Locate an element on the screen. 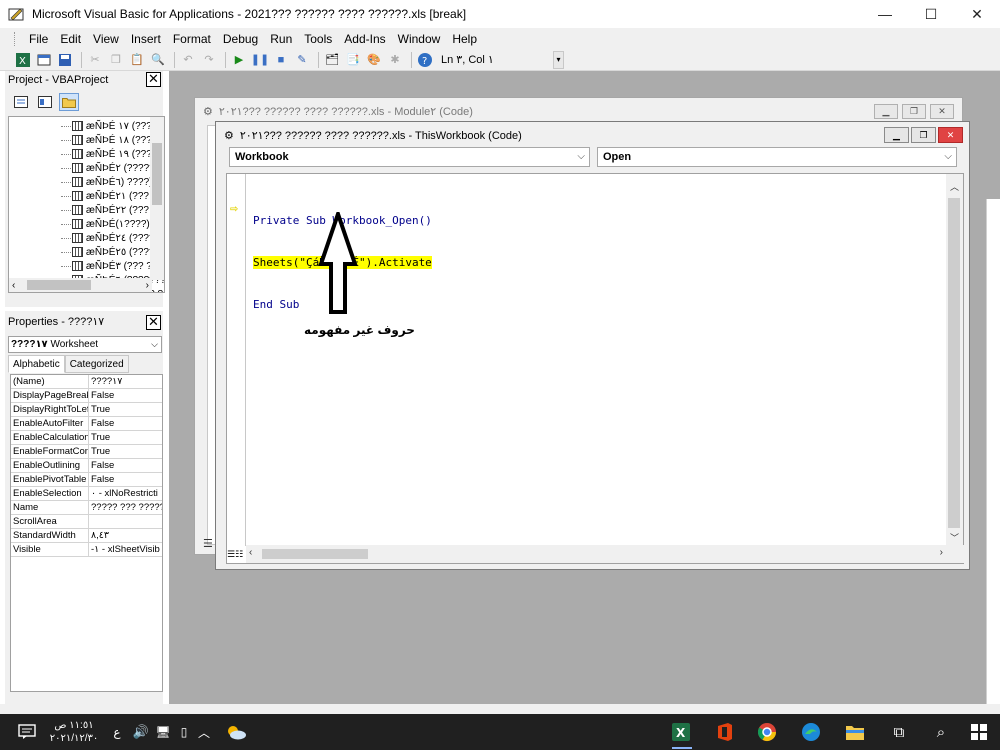  network-icon: 🖥 is located at coordinates (163, 732).